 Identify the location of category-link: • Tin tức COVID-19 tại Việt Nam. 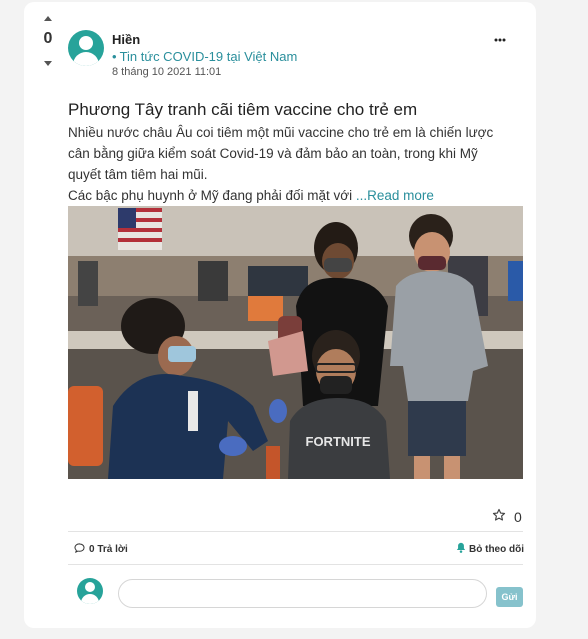
(204, 56).